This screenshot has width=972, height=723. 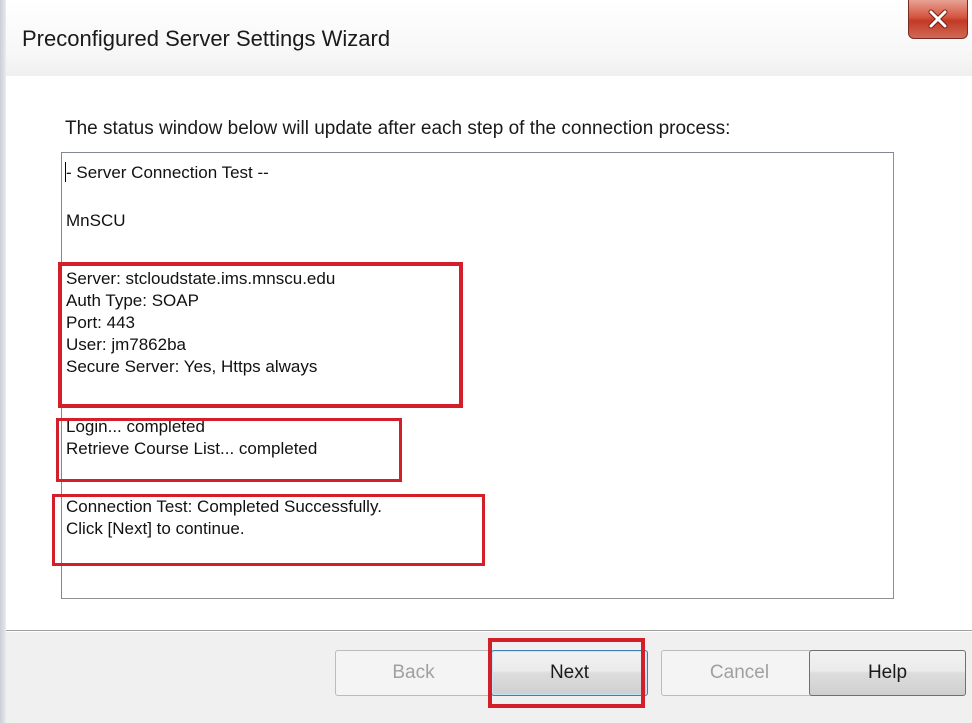 I want to click on divider-highlight, so click(x=489, y=631).